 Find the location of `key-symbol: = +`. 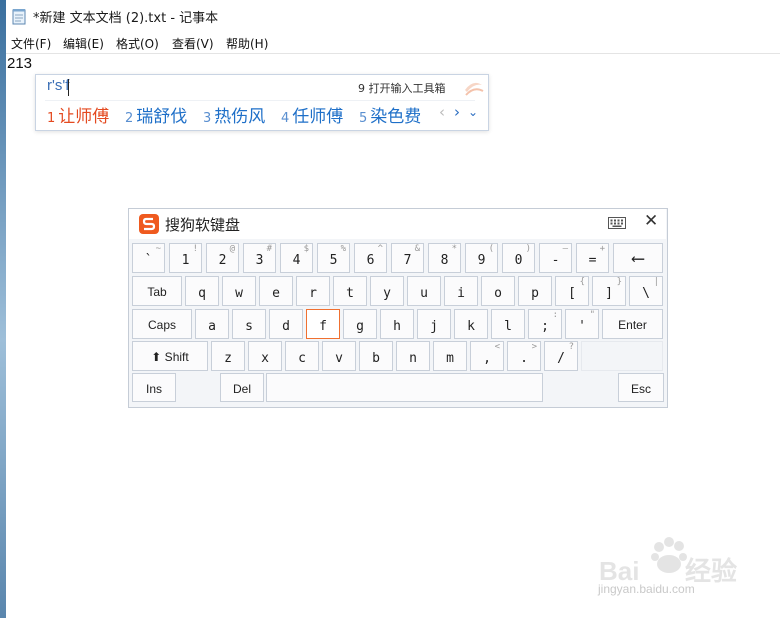

key-symbol: = + is located at coordinates (592, 258).